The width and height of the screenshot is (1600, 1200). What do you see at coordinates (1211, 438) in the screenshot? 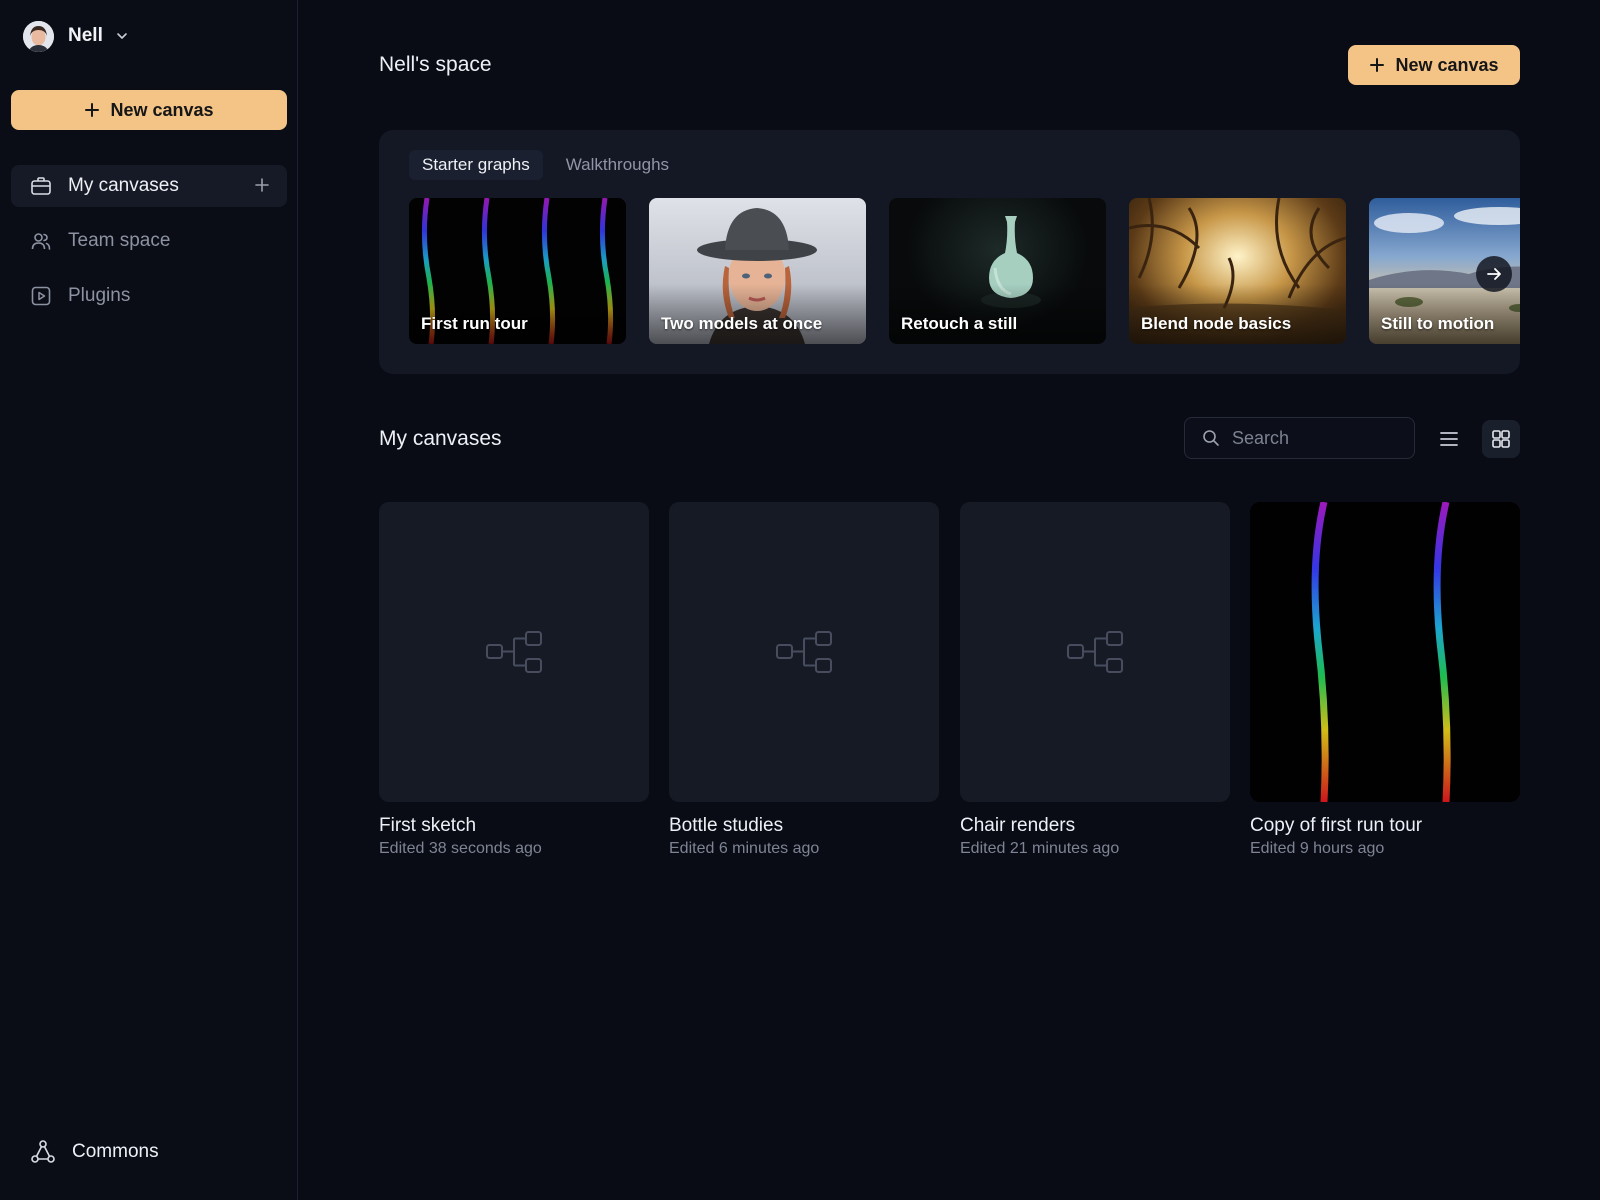
I see `search-icon` at bounding box center [1211, 438].